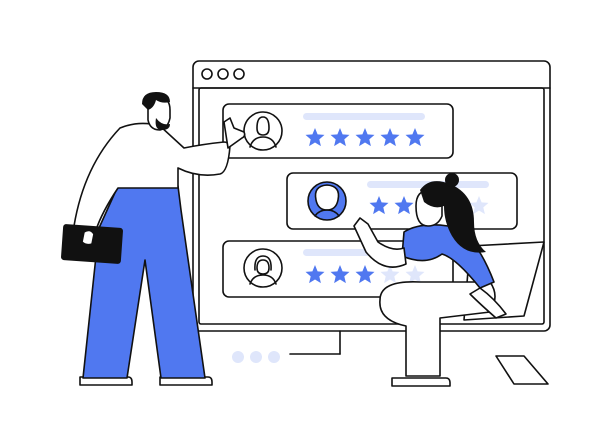 The width and height of the screenshot is (612, 448). Describe the element at coordinates (522, 370) in the screenshot. I see `chair-base` at that location.